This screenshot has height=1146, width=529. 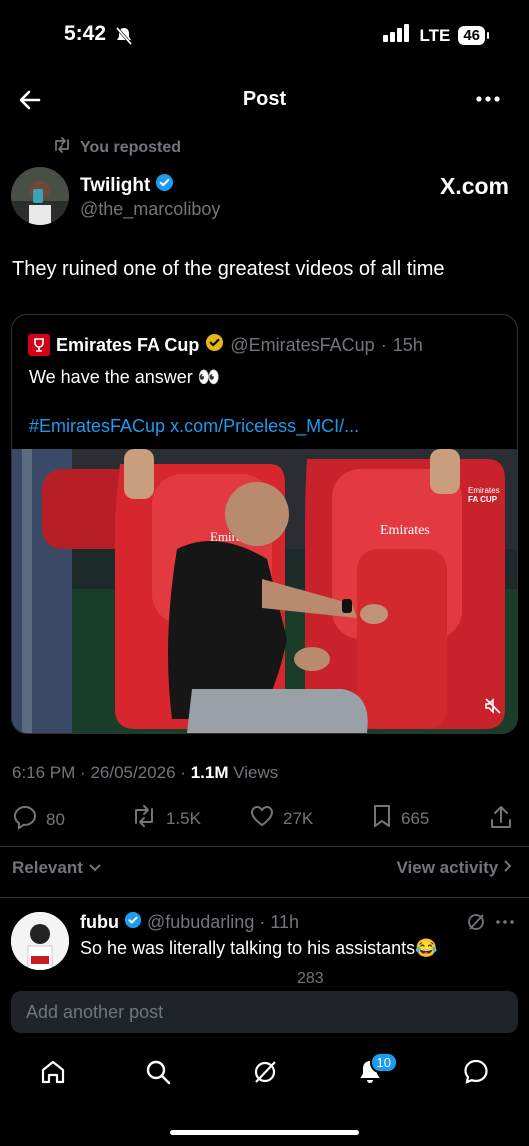 What do you see at coordinates (214, 345) in the screenshot?
I see `gold-verified-badge-icon` at bounding box center [214, 345].